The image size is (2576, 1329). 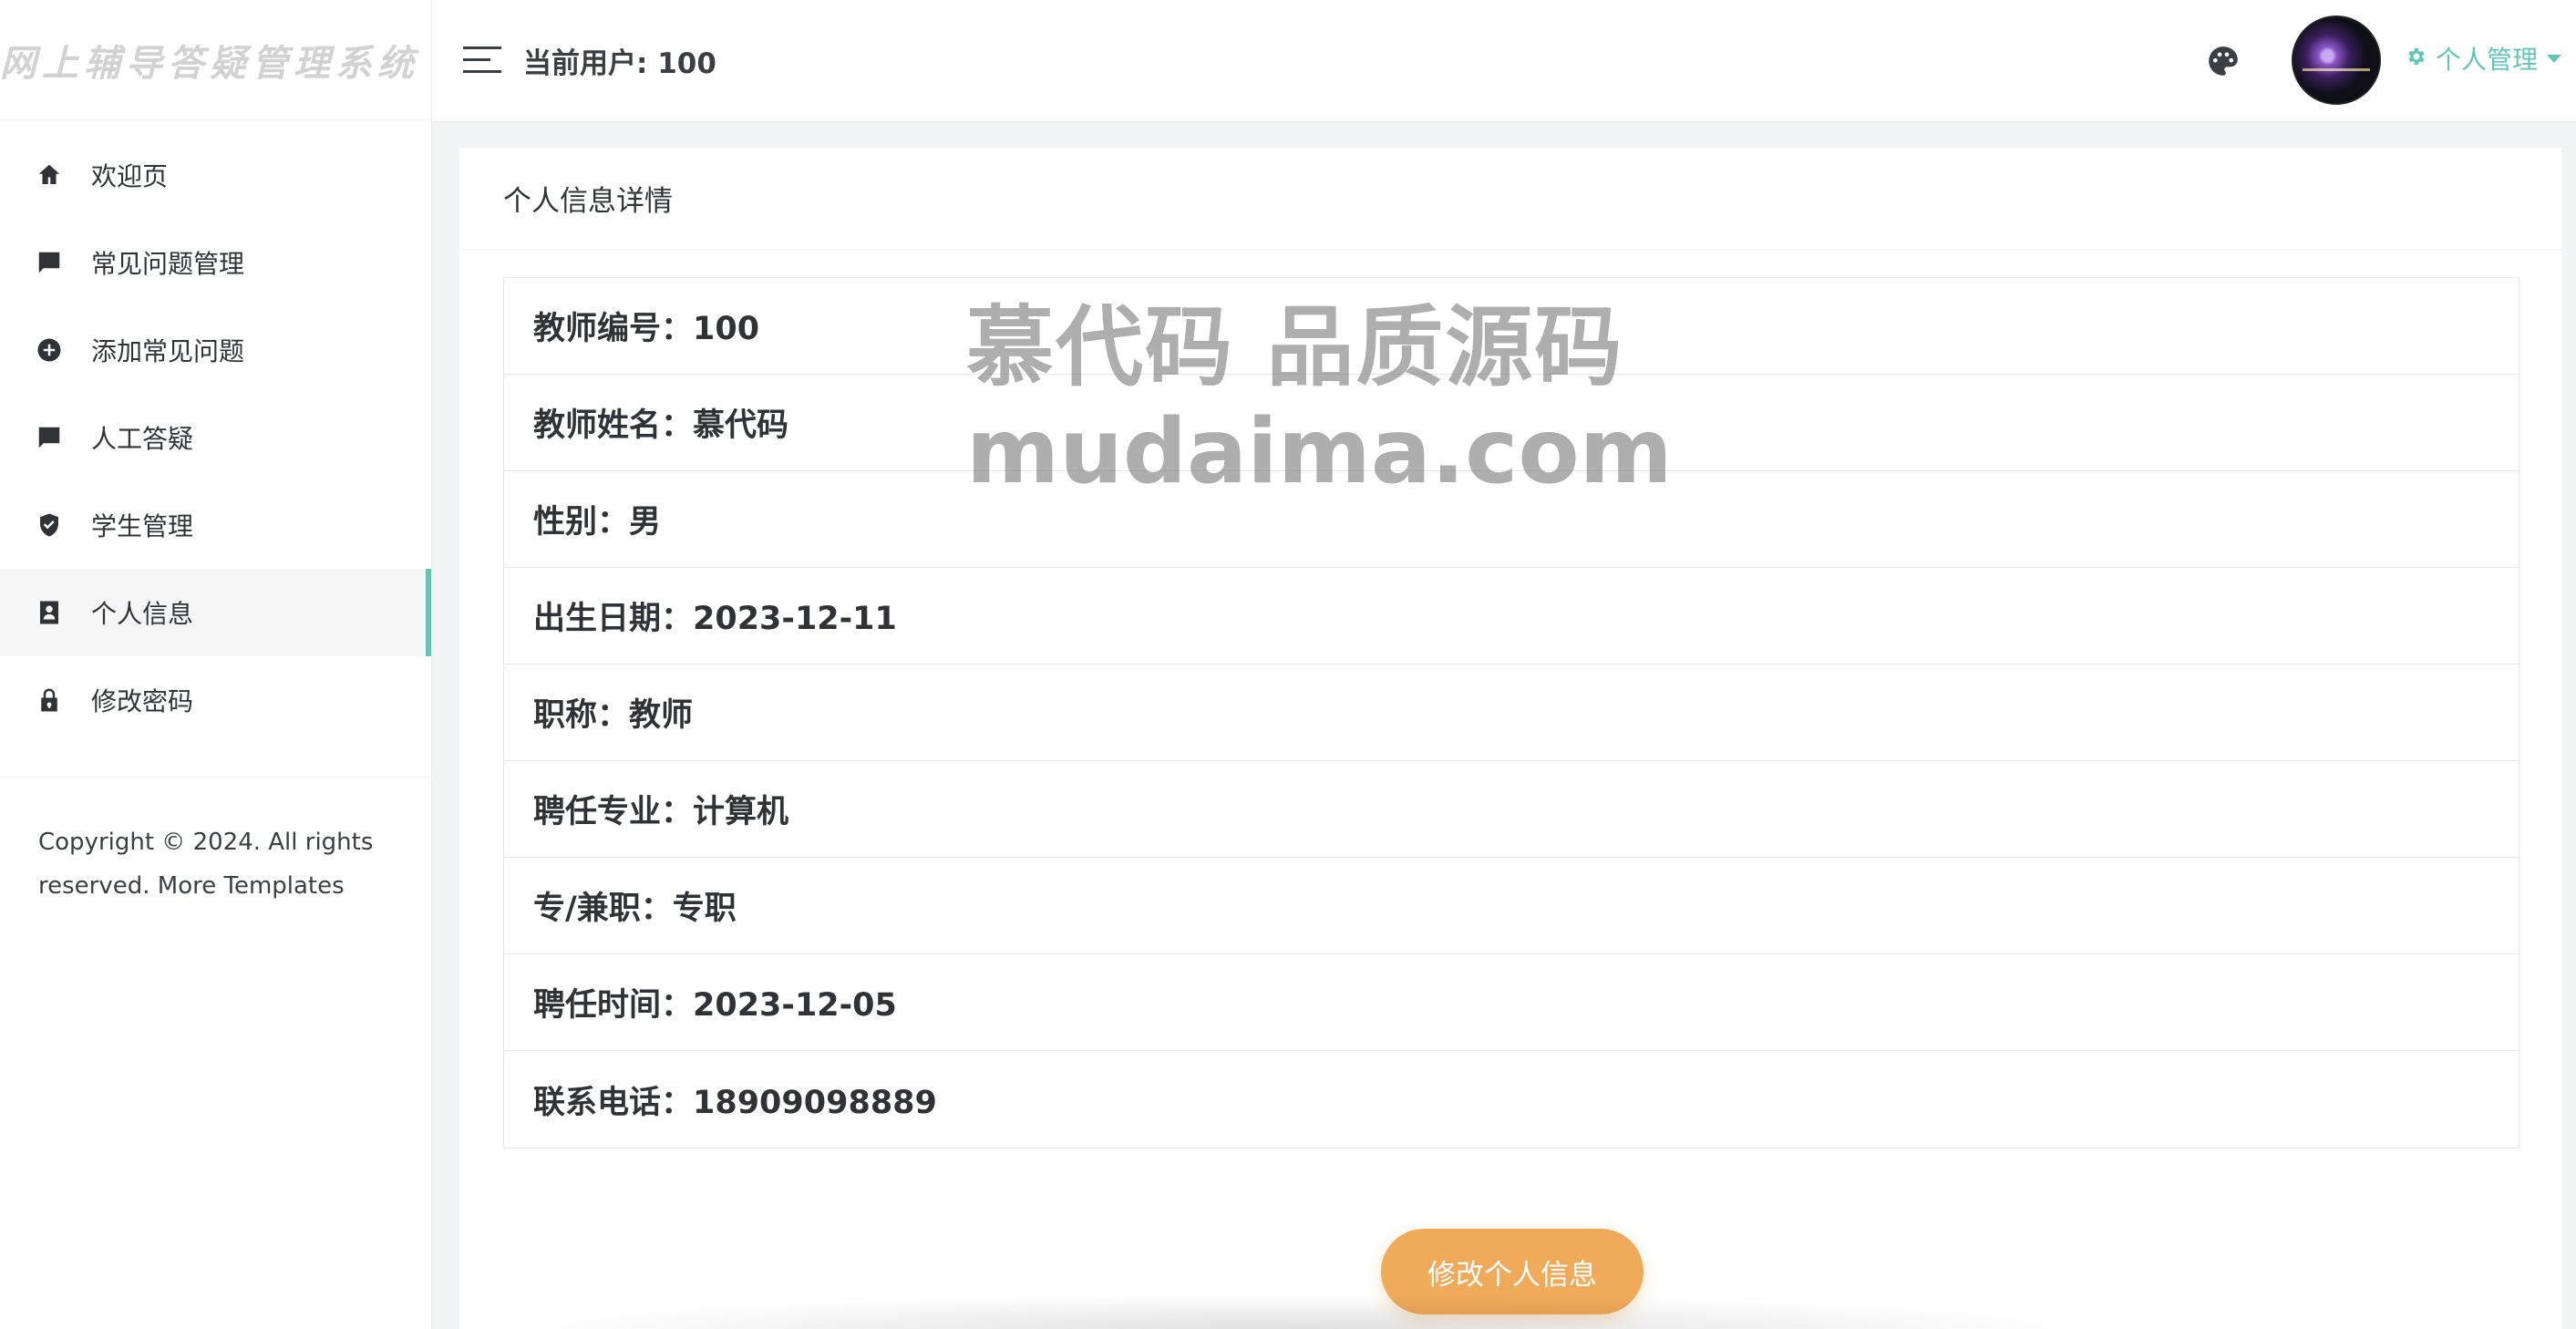 What do you see at coordinates (168, 264) in the screenshot?
I see `sidebar-item-label: 常见问题管理` at bounding box center [168, 264].